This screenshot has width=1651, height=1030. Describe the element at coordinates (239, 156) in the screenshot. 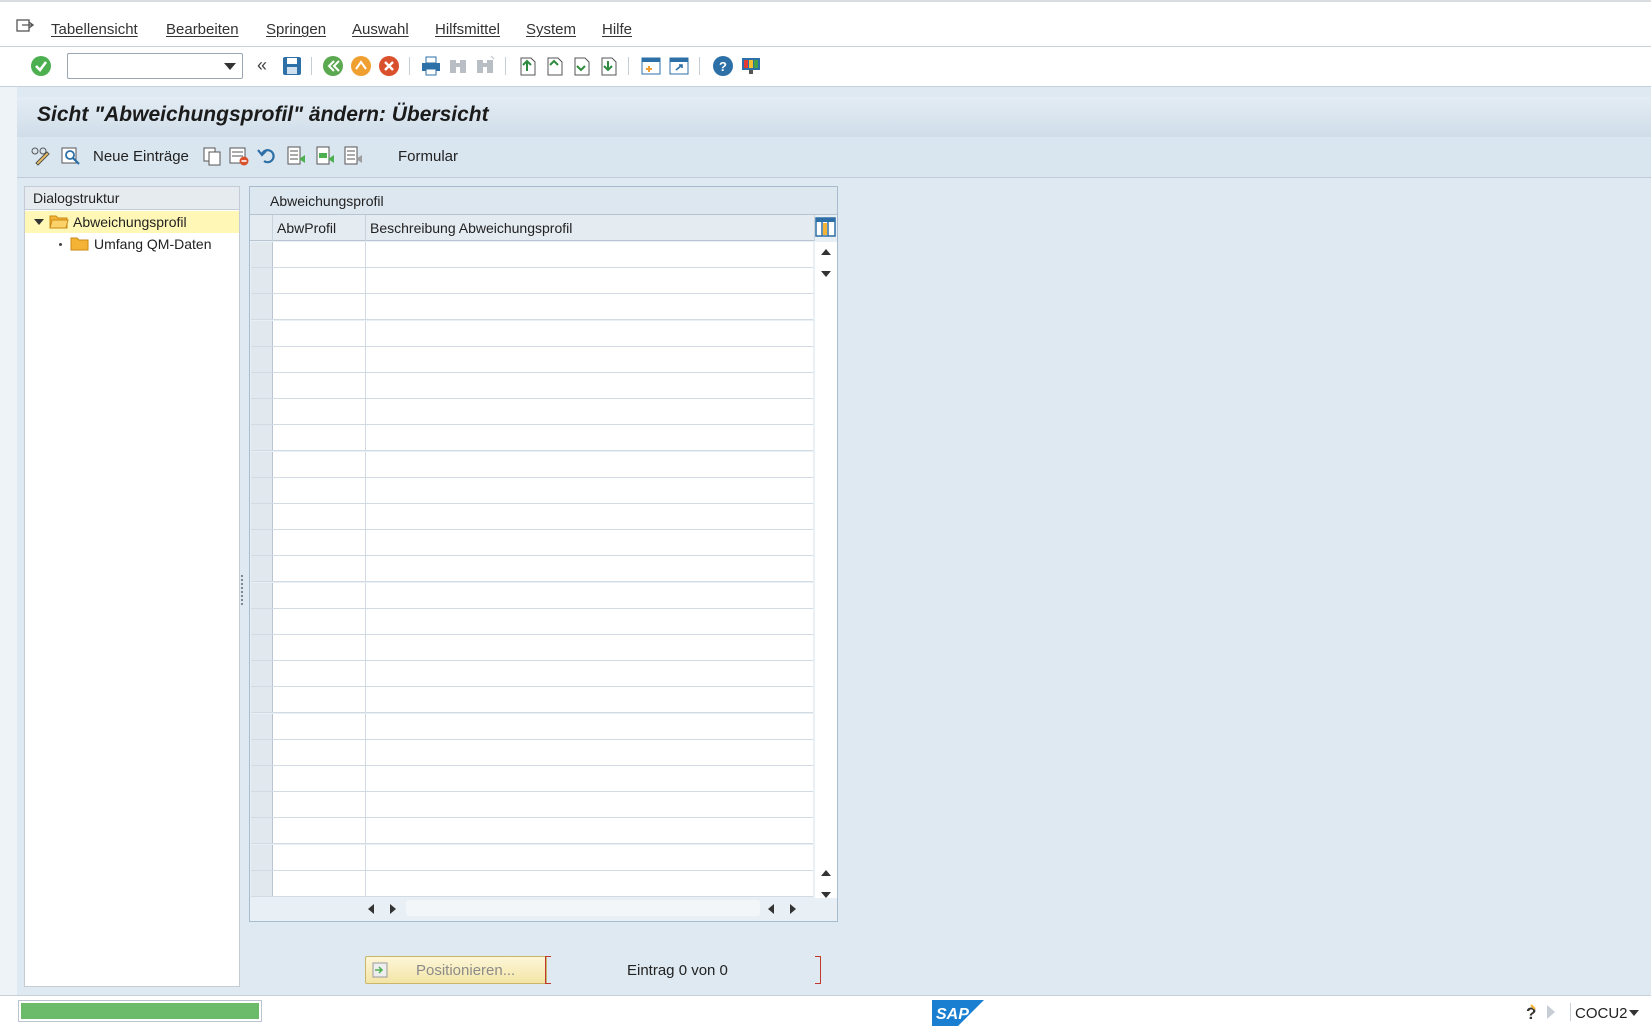

I see `delete-icon` at that location.